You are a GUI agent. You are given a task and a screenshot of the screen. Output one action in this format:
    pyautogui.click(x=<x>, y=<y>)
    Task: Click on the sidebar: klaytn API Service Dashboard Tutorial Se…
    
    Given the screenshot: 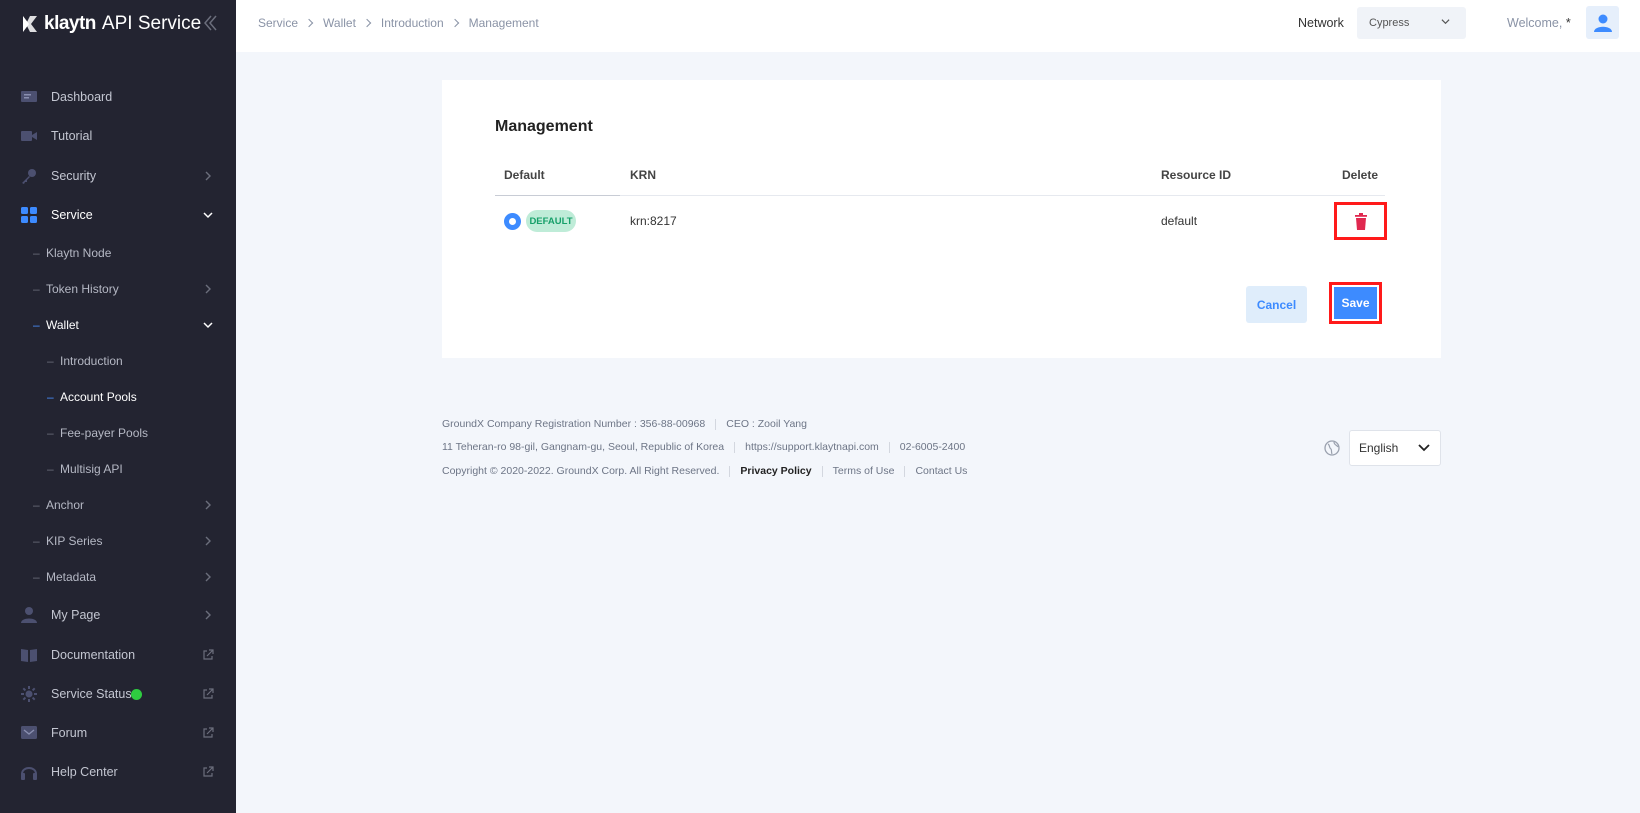 What is the action you would take?
    pyautogui.click(x=118, y=406)
    